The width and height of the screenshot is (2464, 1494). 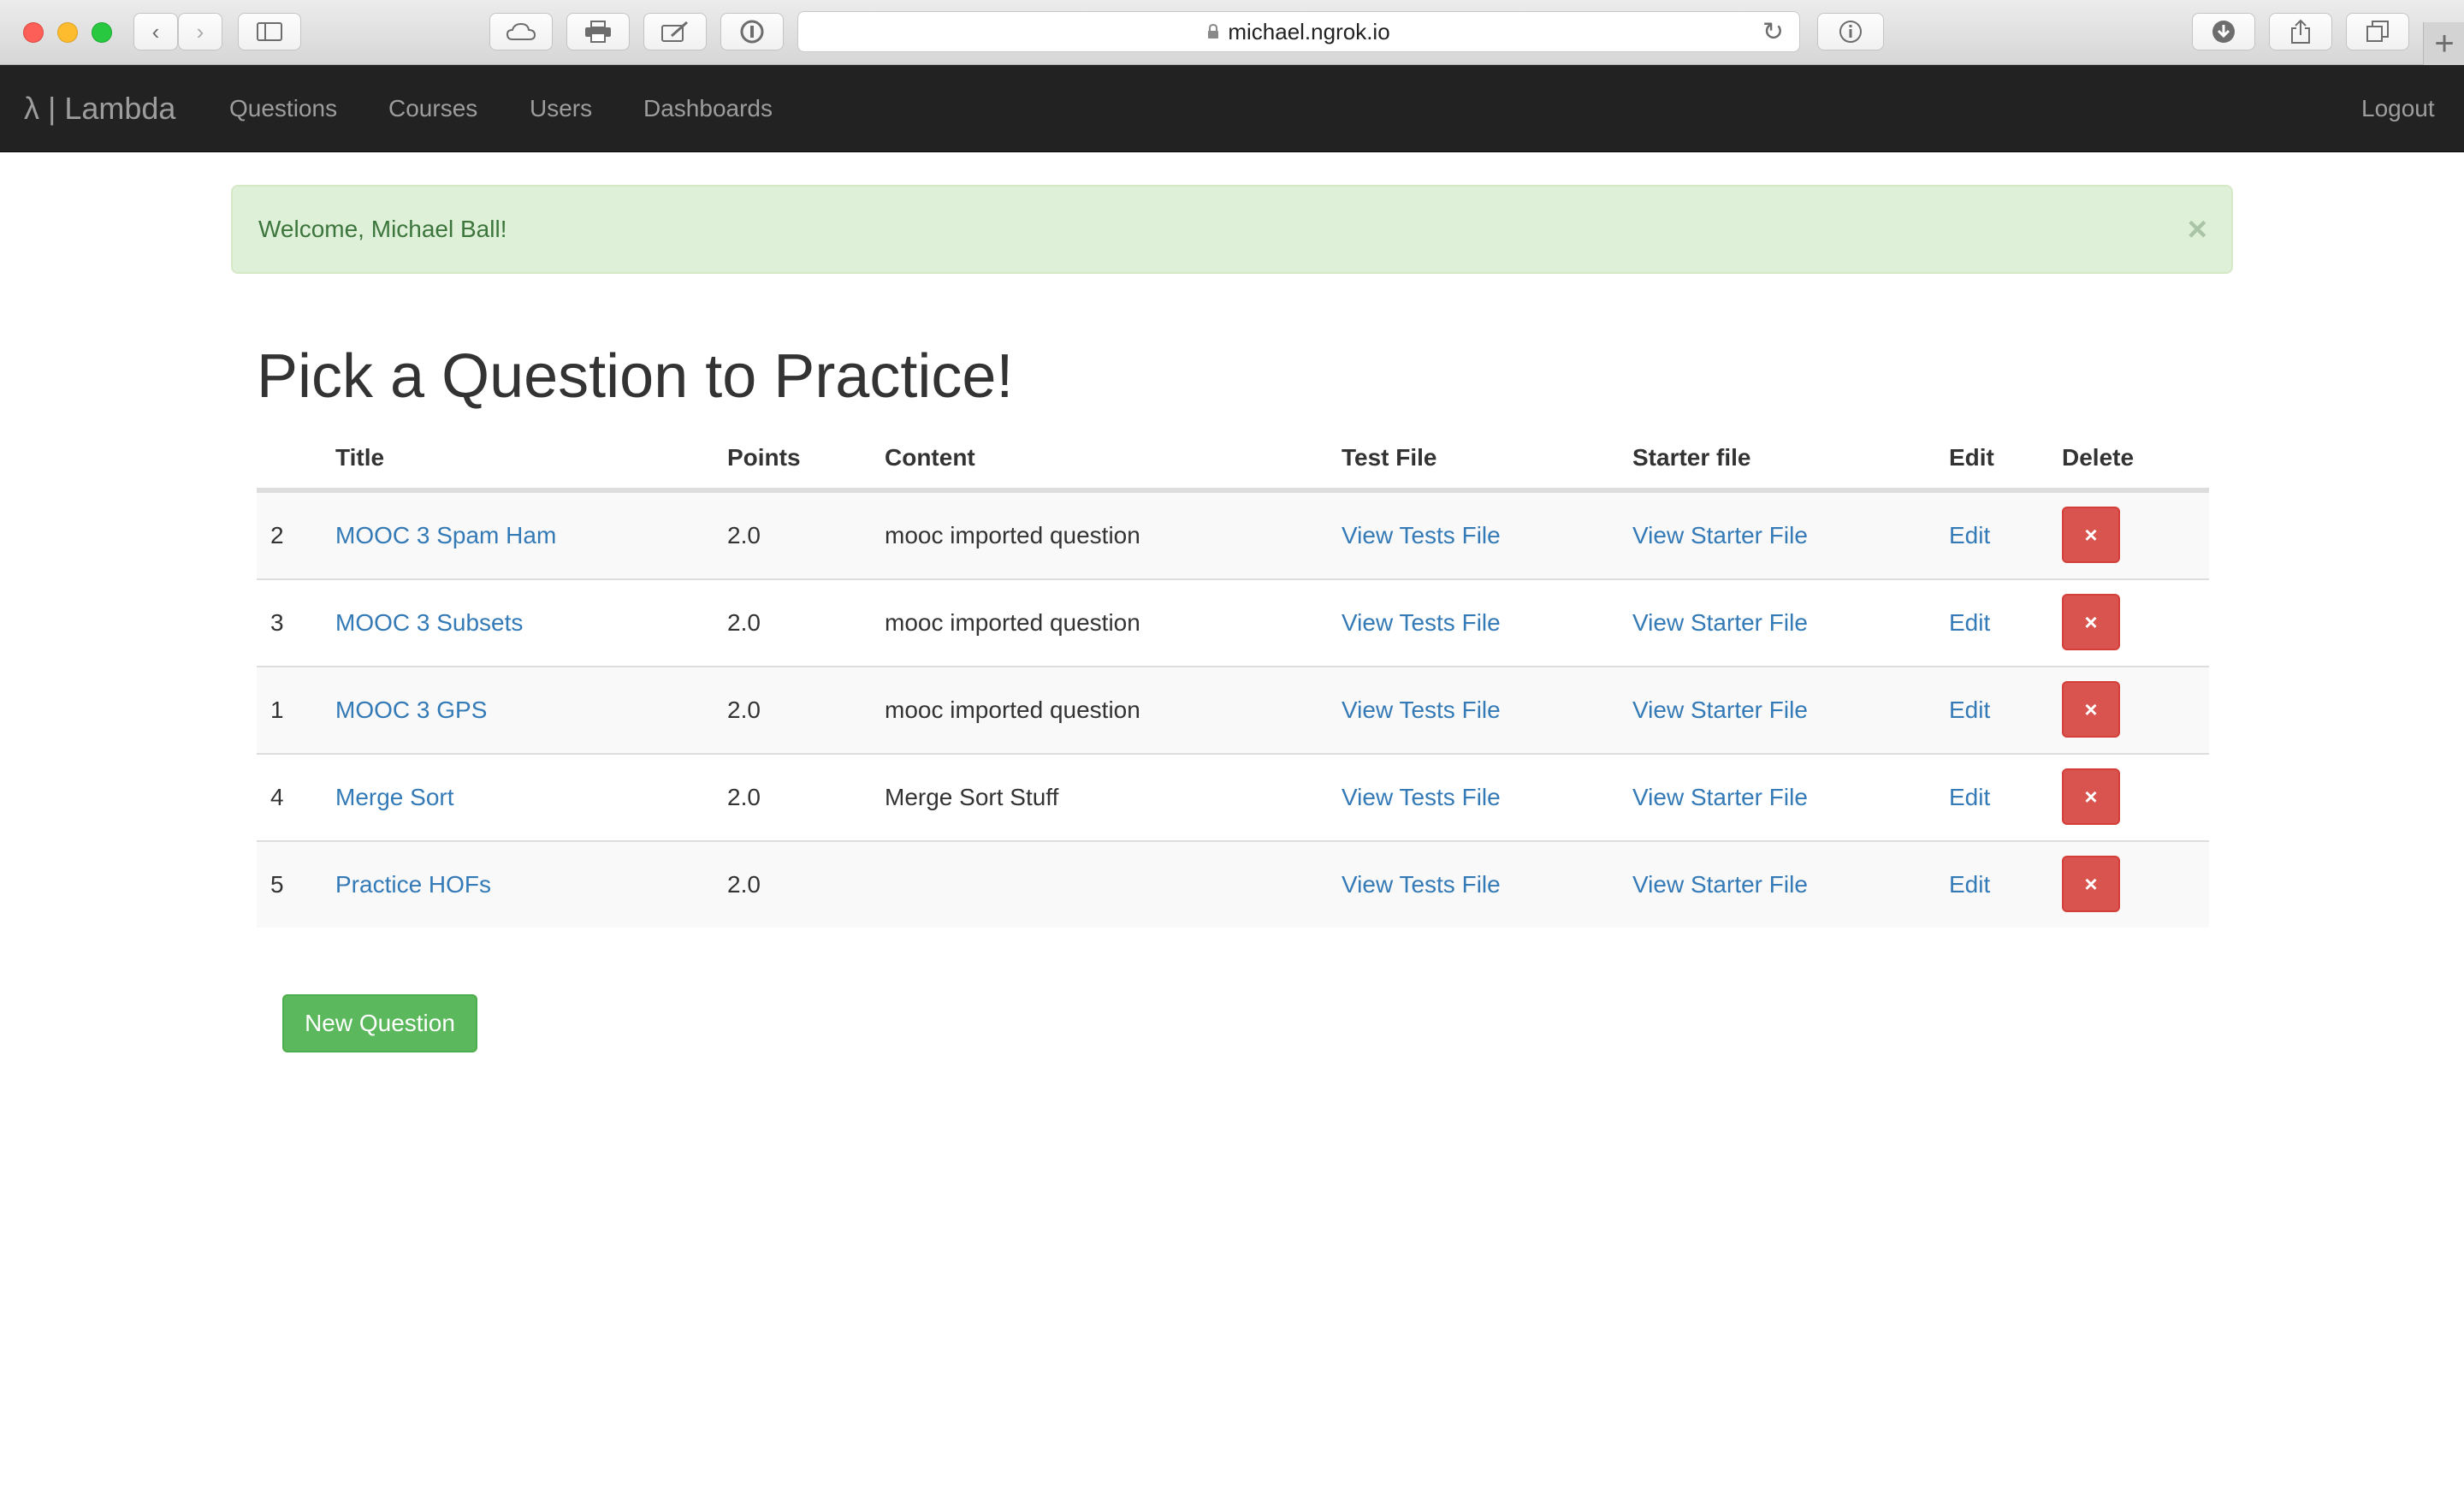 I want to click on pen-icon, so click(x=674, y=31).